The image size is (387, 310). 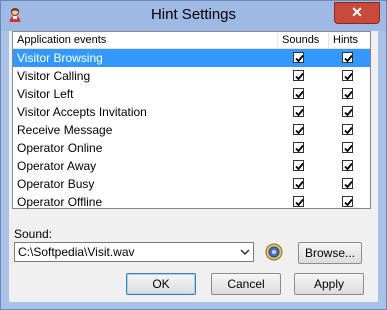 I want to click on window-title: Hint Settings, so click(x=193, y=14).